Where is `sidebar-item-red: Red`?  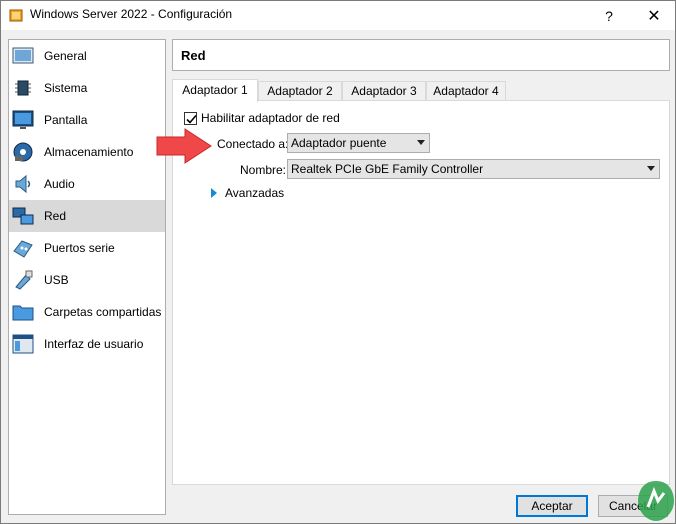
sidebar-item-red: Red is located at coordinates (87, 216).